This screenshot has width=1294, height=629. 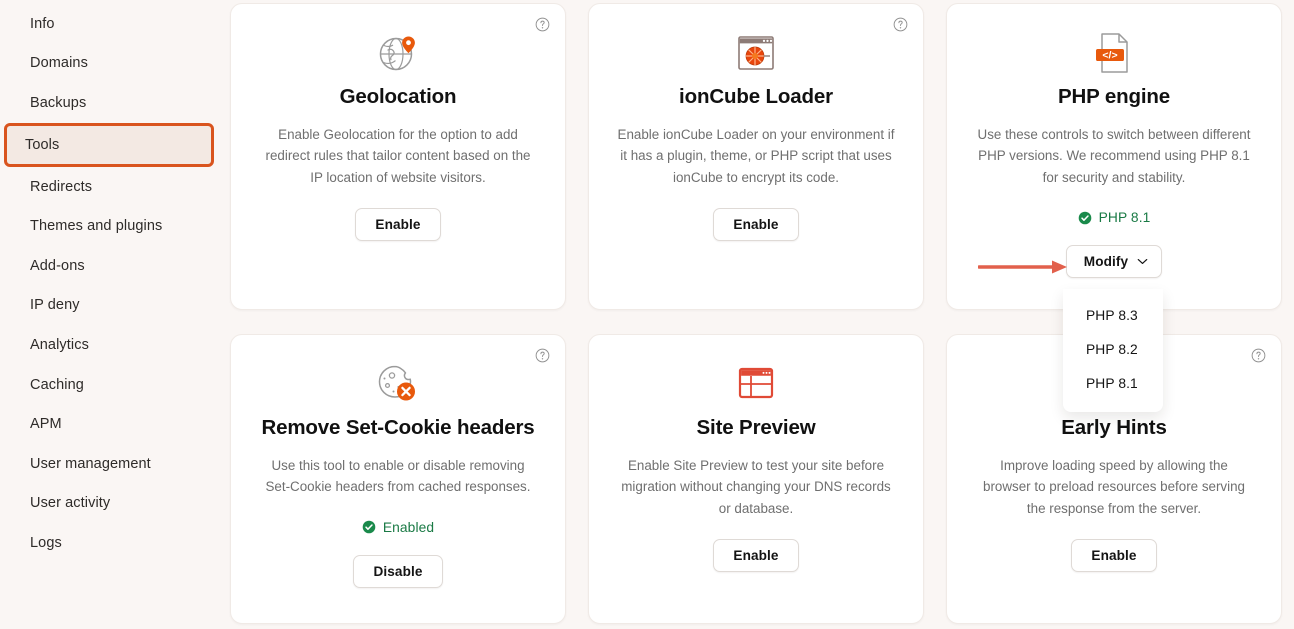 I want to click on enable-early-hints-button: Enable, so click(x=1114, y=556).